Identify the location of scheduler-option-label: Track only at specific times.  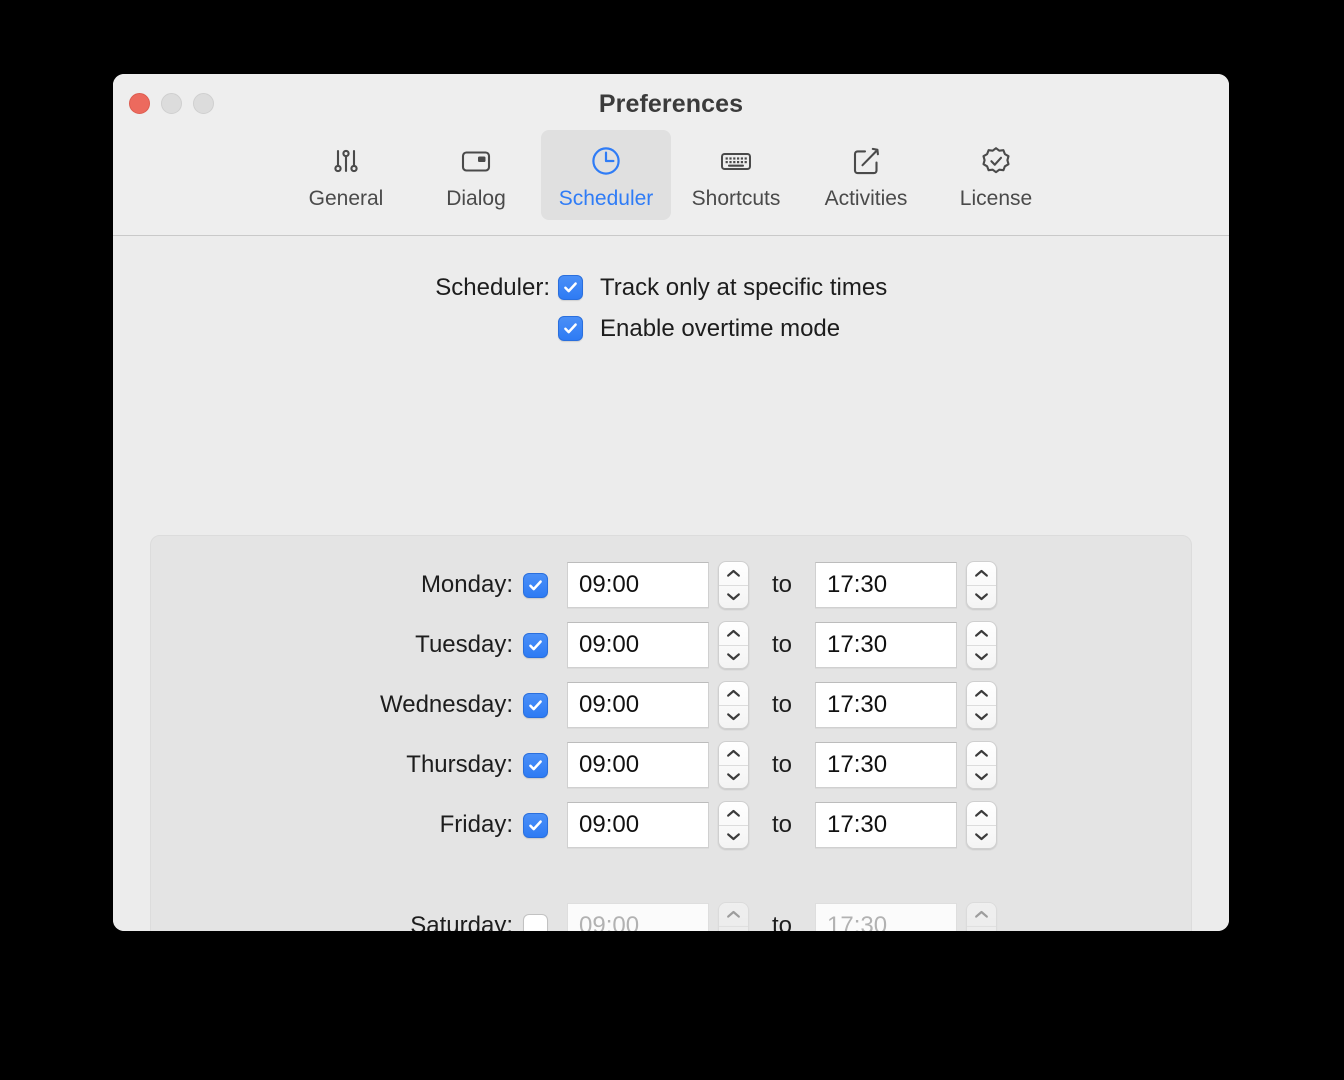
(744, 287).